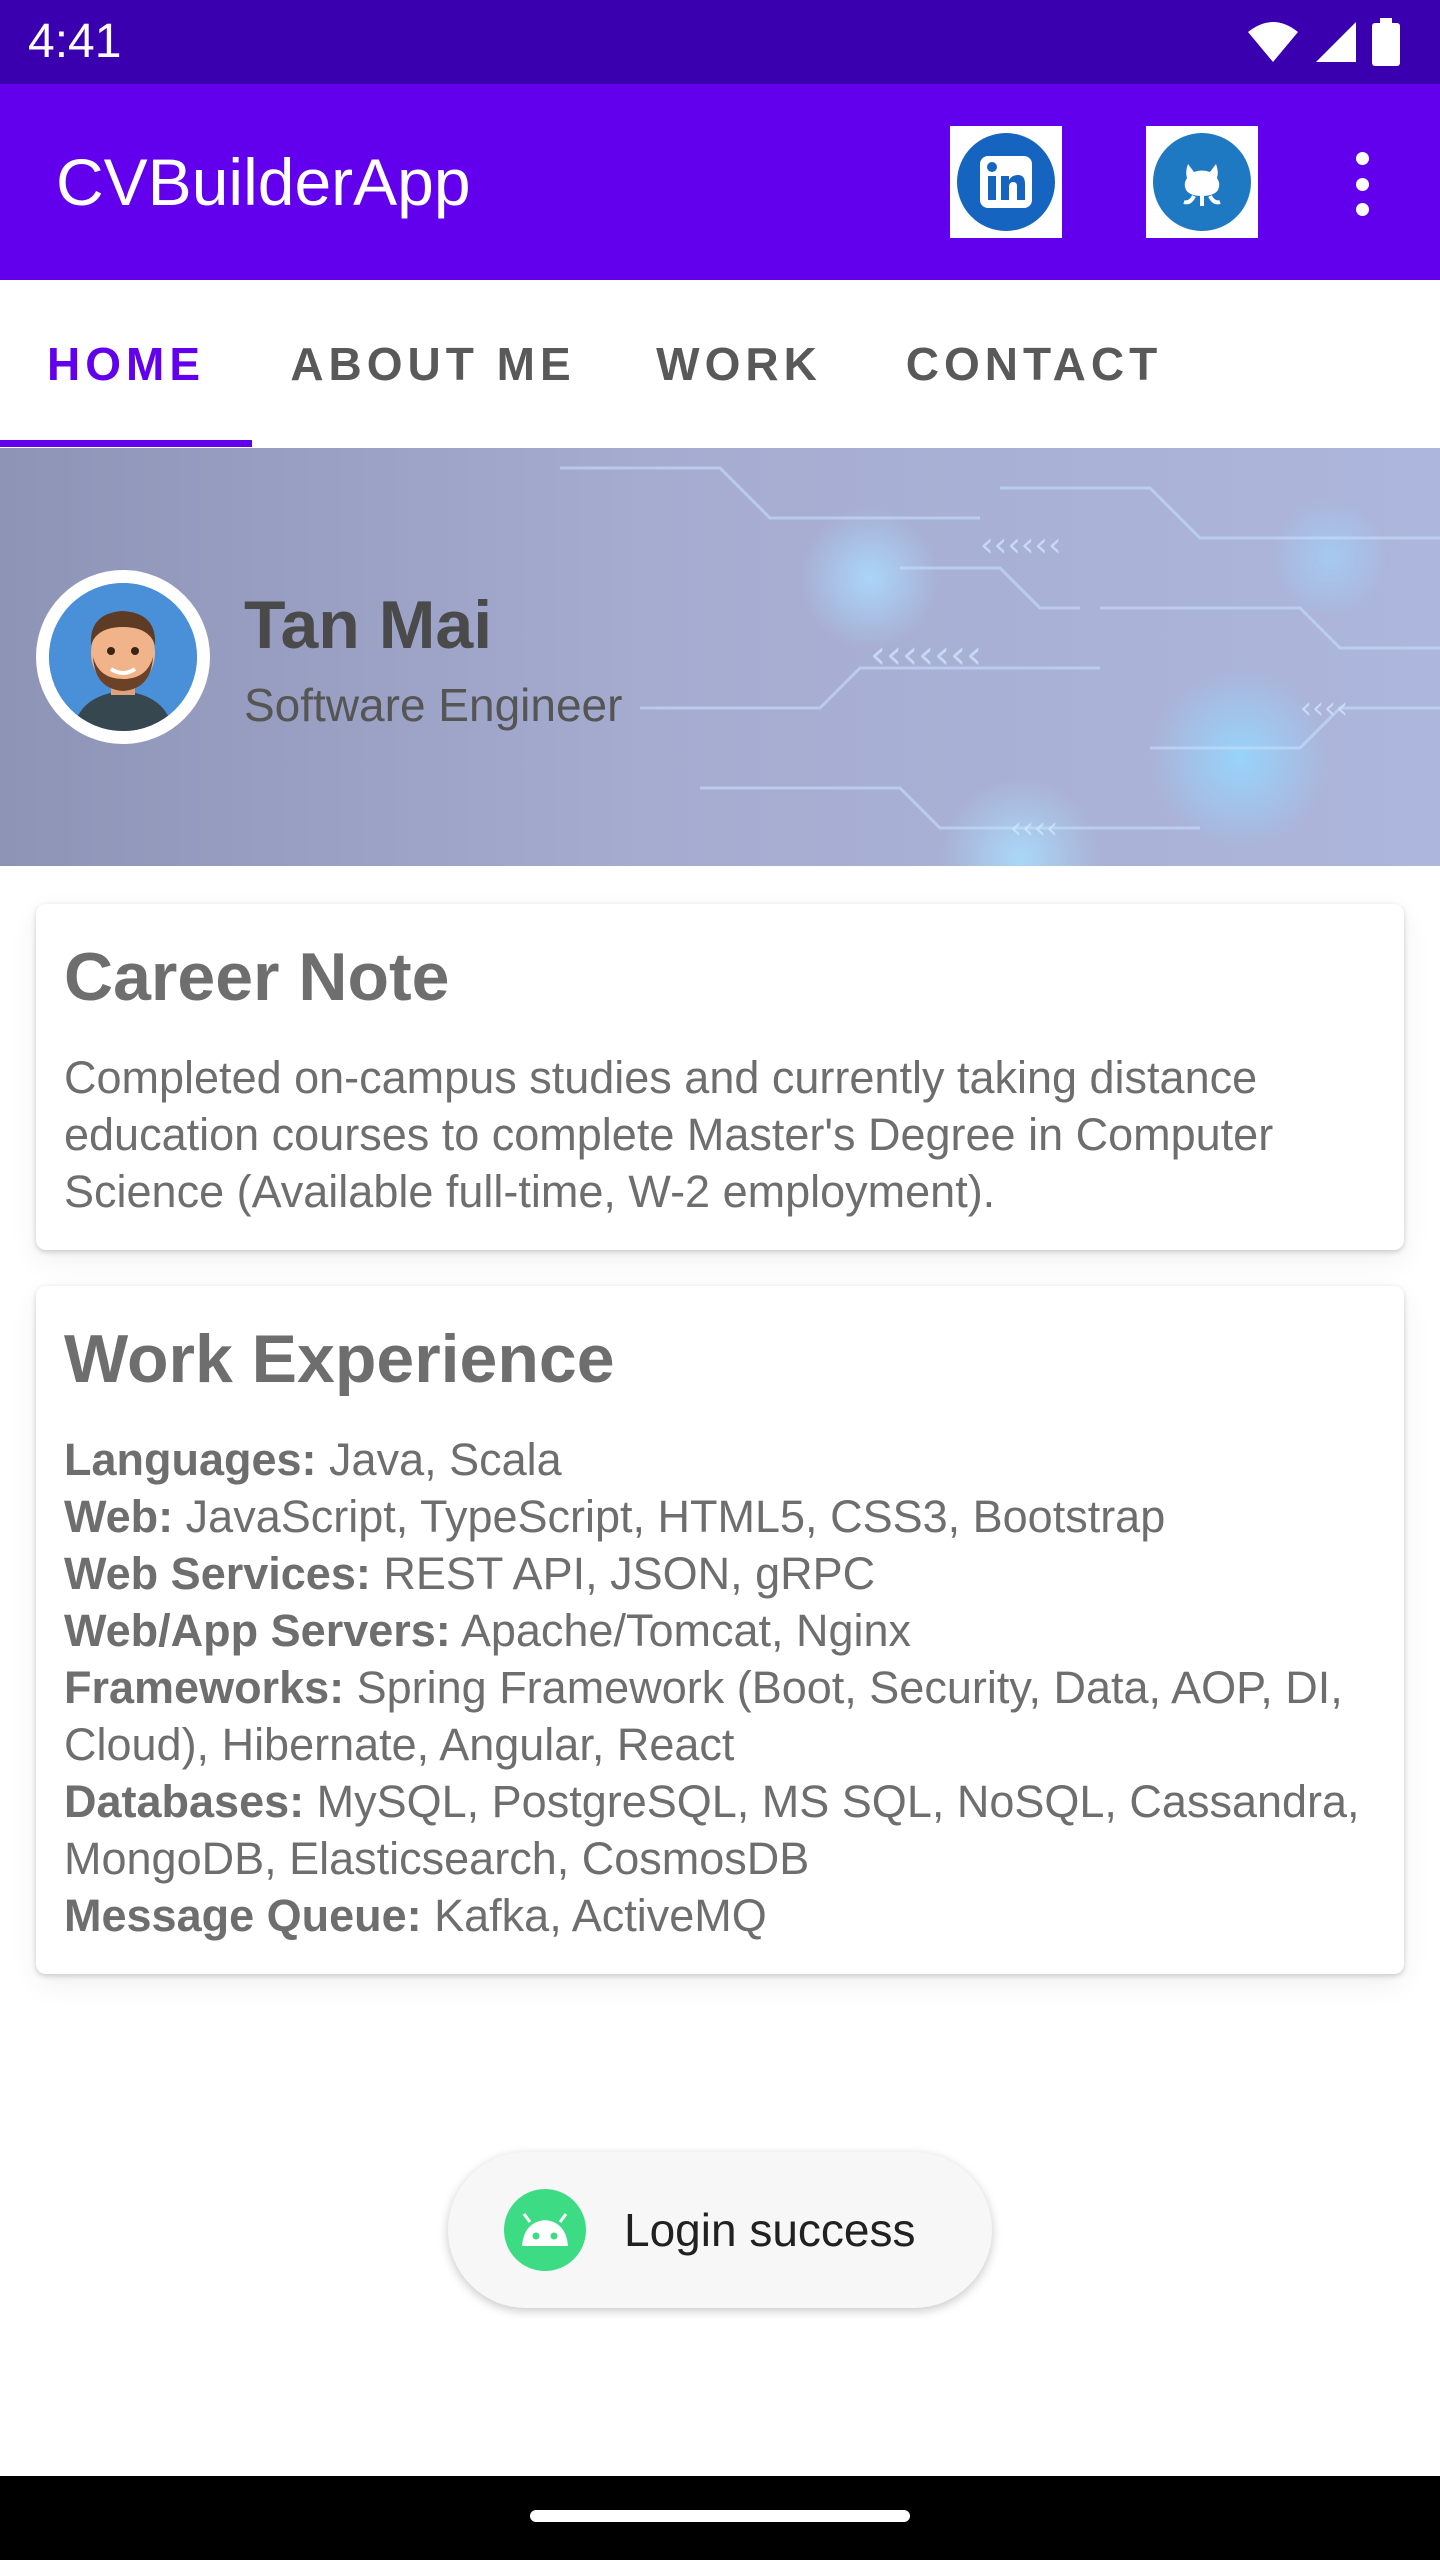 The width and height of the screenshot is (1440, 2560). What do you see at coordinates (339, 1359) in the screenshot?
I see `card-title: Work Experience` at bounding box center [339, 1359].